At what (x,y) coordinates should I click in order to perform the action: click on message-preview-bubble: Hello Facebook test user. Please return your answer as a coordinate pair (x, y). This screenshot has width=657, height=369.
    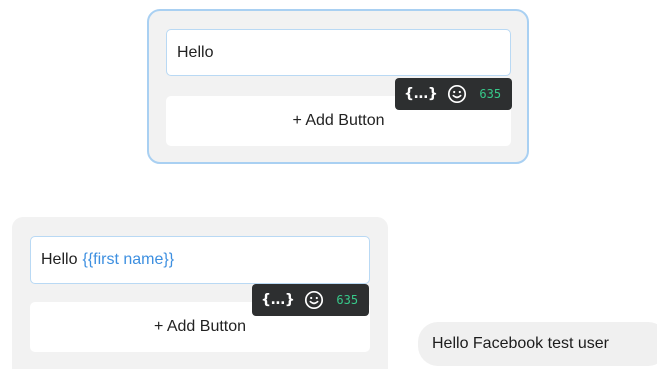
    Looking at the image, I should click on (537, 344).